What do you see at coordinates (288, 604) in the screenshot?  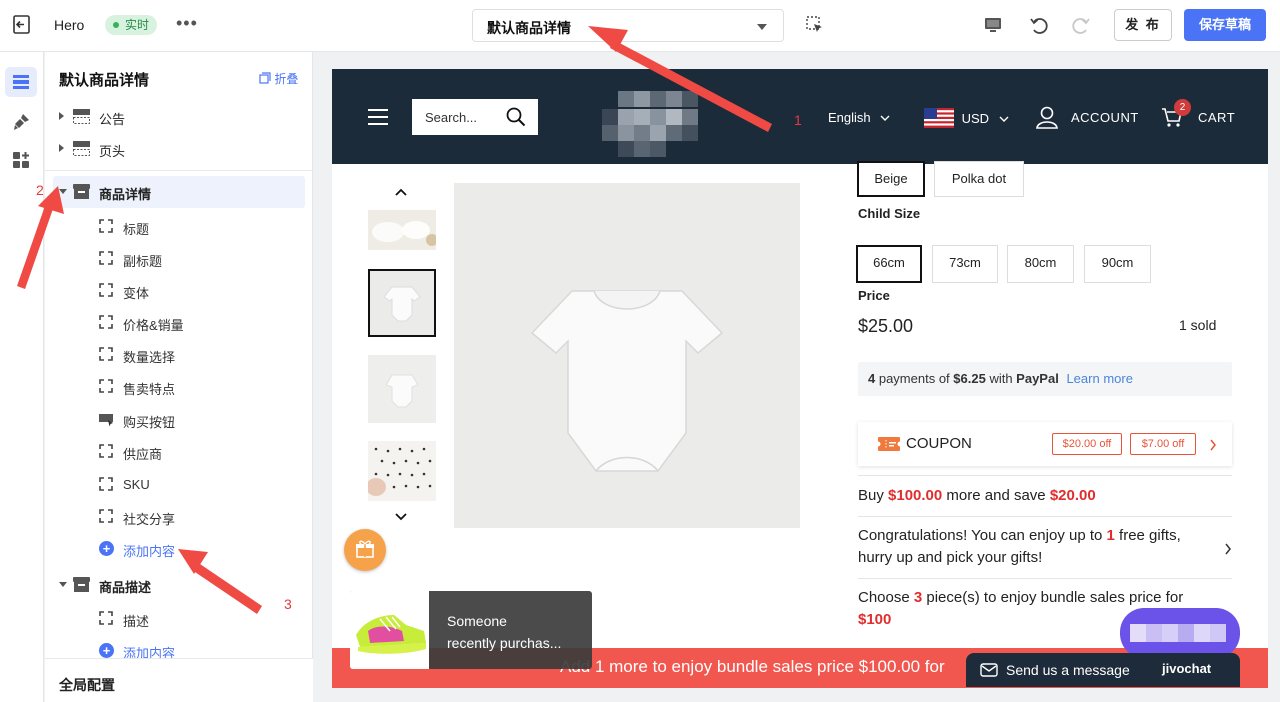 I see `annotation-label: 3` at bounding box center [288, 604].